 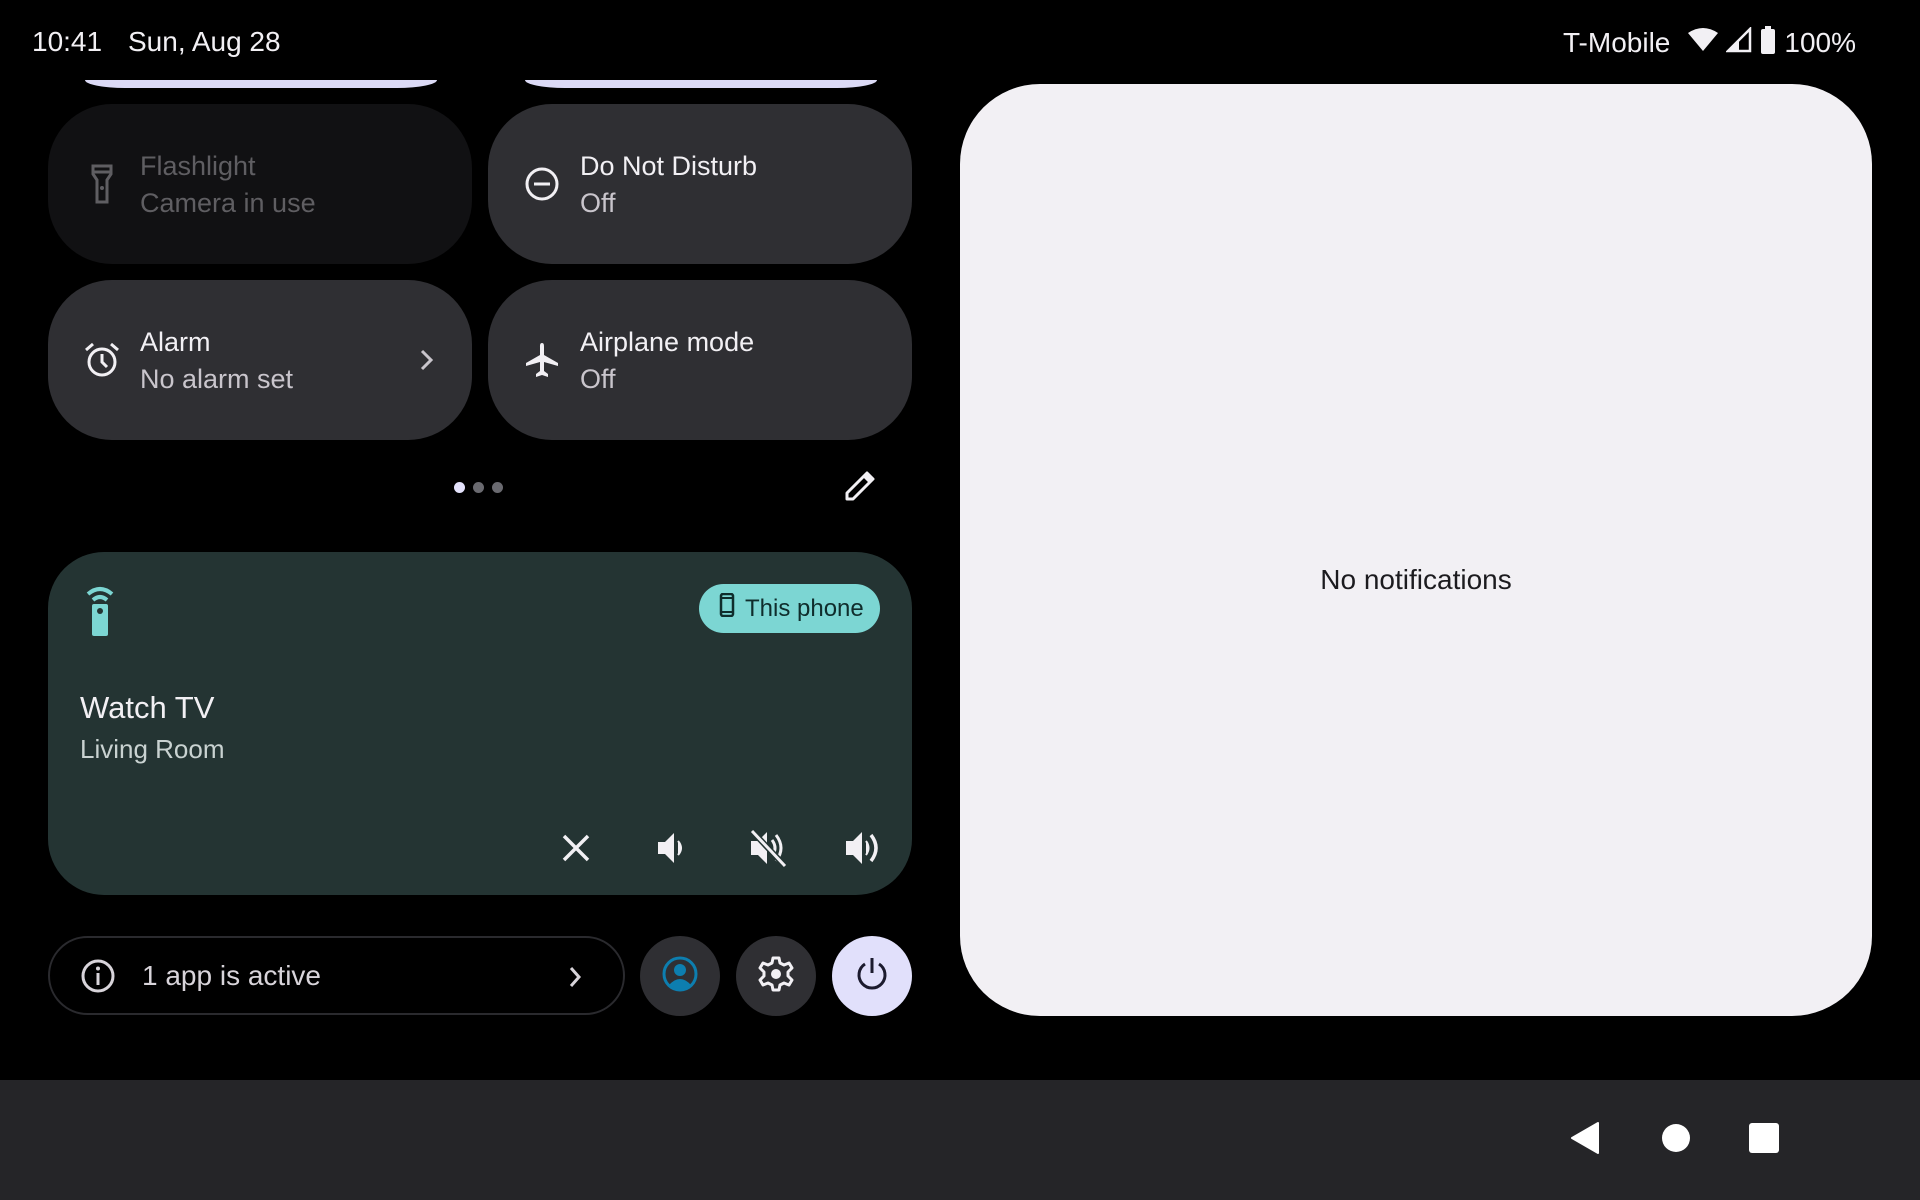 What do you see at coordinates (1738, 42) in the screenshot?
I see `cell-signal-icon` at bounding box center [1738, 42].